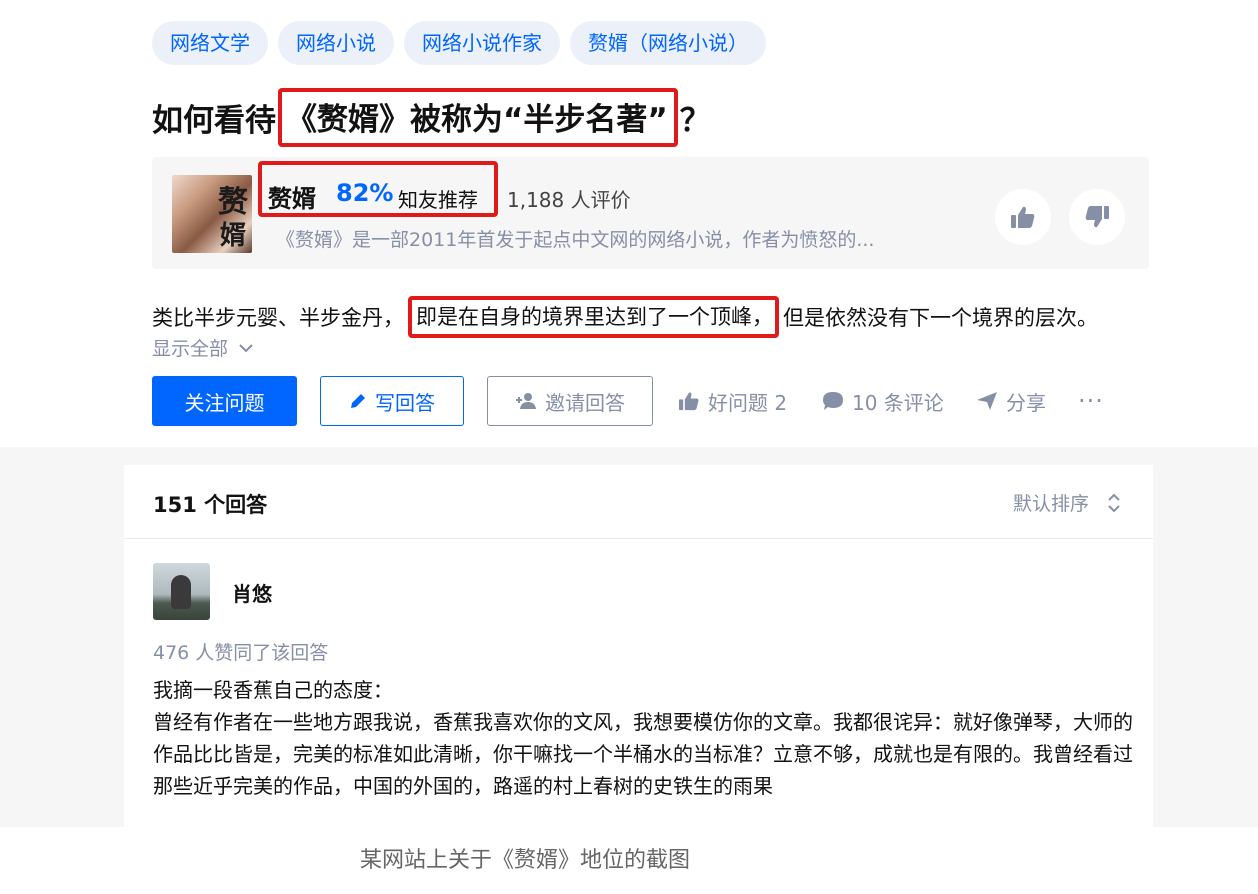 This screenshot has height=894, width=1258. What do you see at coordinates (1050, 504) in the screenshot?
I see `sort-label: 默认排序` at bounding box center [1050, 504].